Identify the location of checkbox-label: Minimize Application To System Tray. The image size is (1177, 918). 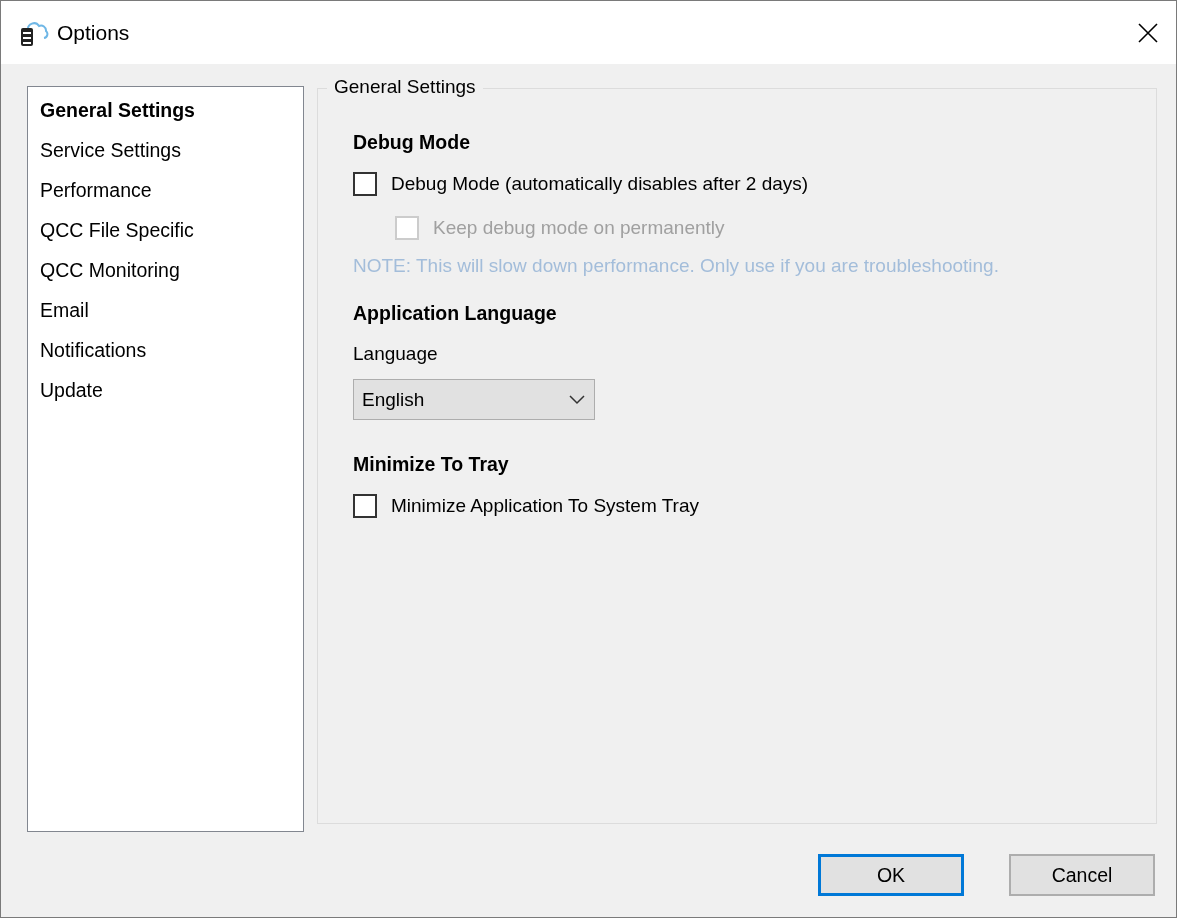
(545, 506).